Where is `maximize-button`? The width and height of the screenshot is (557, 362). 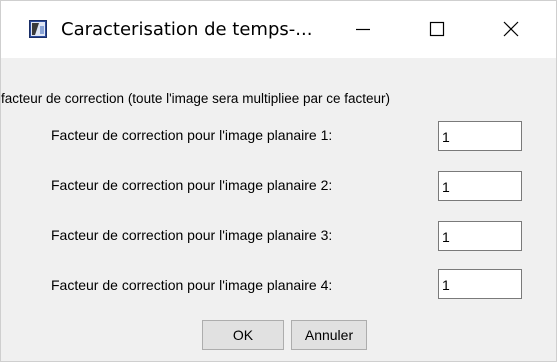
maximize-button is located at coordinates (437, 29).